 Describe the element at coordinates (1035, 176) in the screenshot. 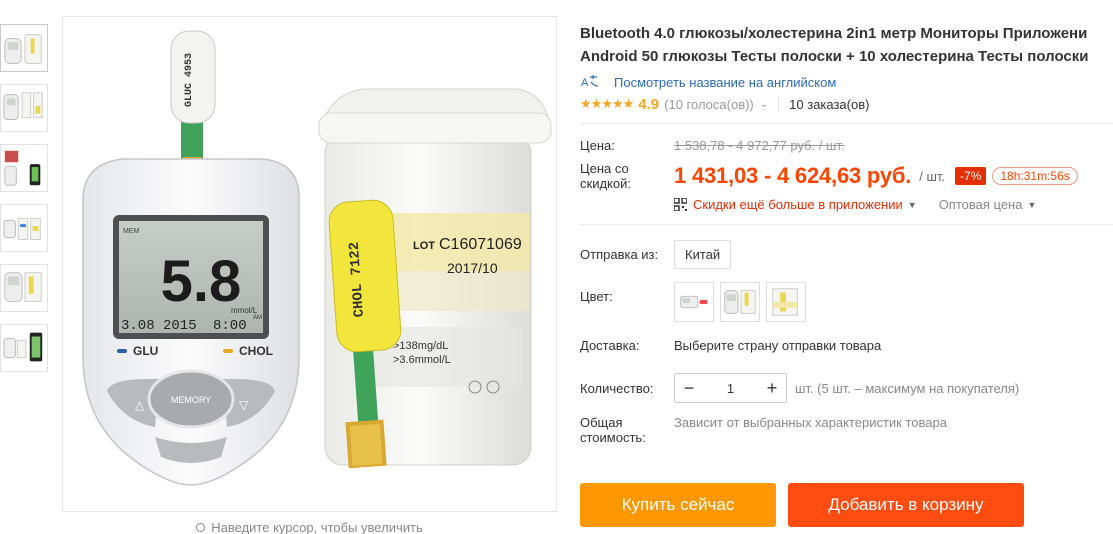

I see `countdown-timer: 18h:31m:56s` at that location.